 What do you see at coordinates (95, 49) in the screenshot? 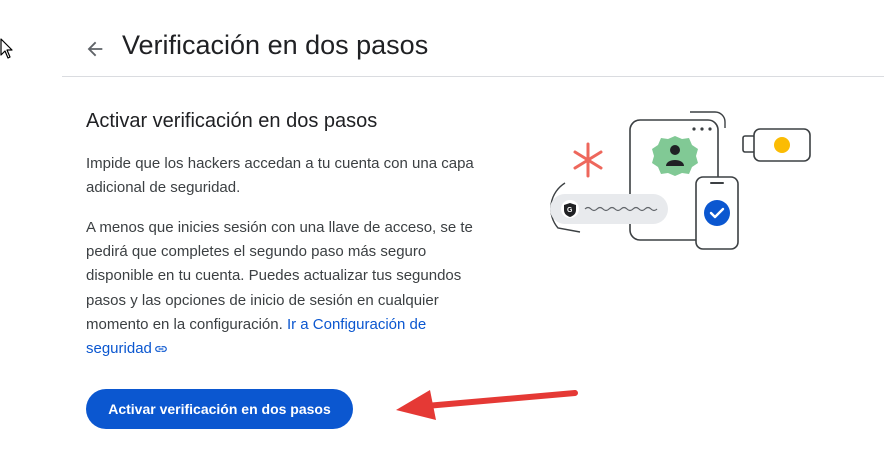
I see `arrow-left-icon` at bounding box center [95, 49].